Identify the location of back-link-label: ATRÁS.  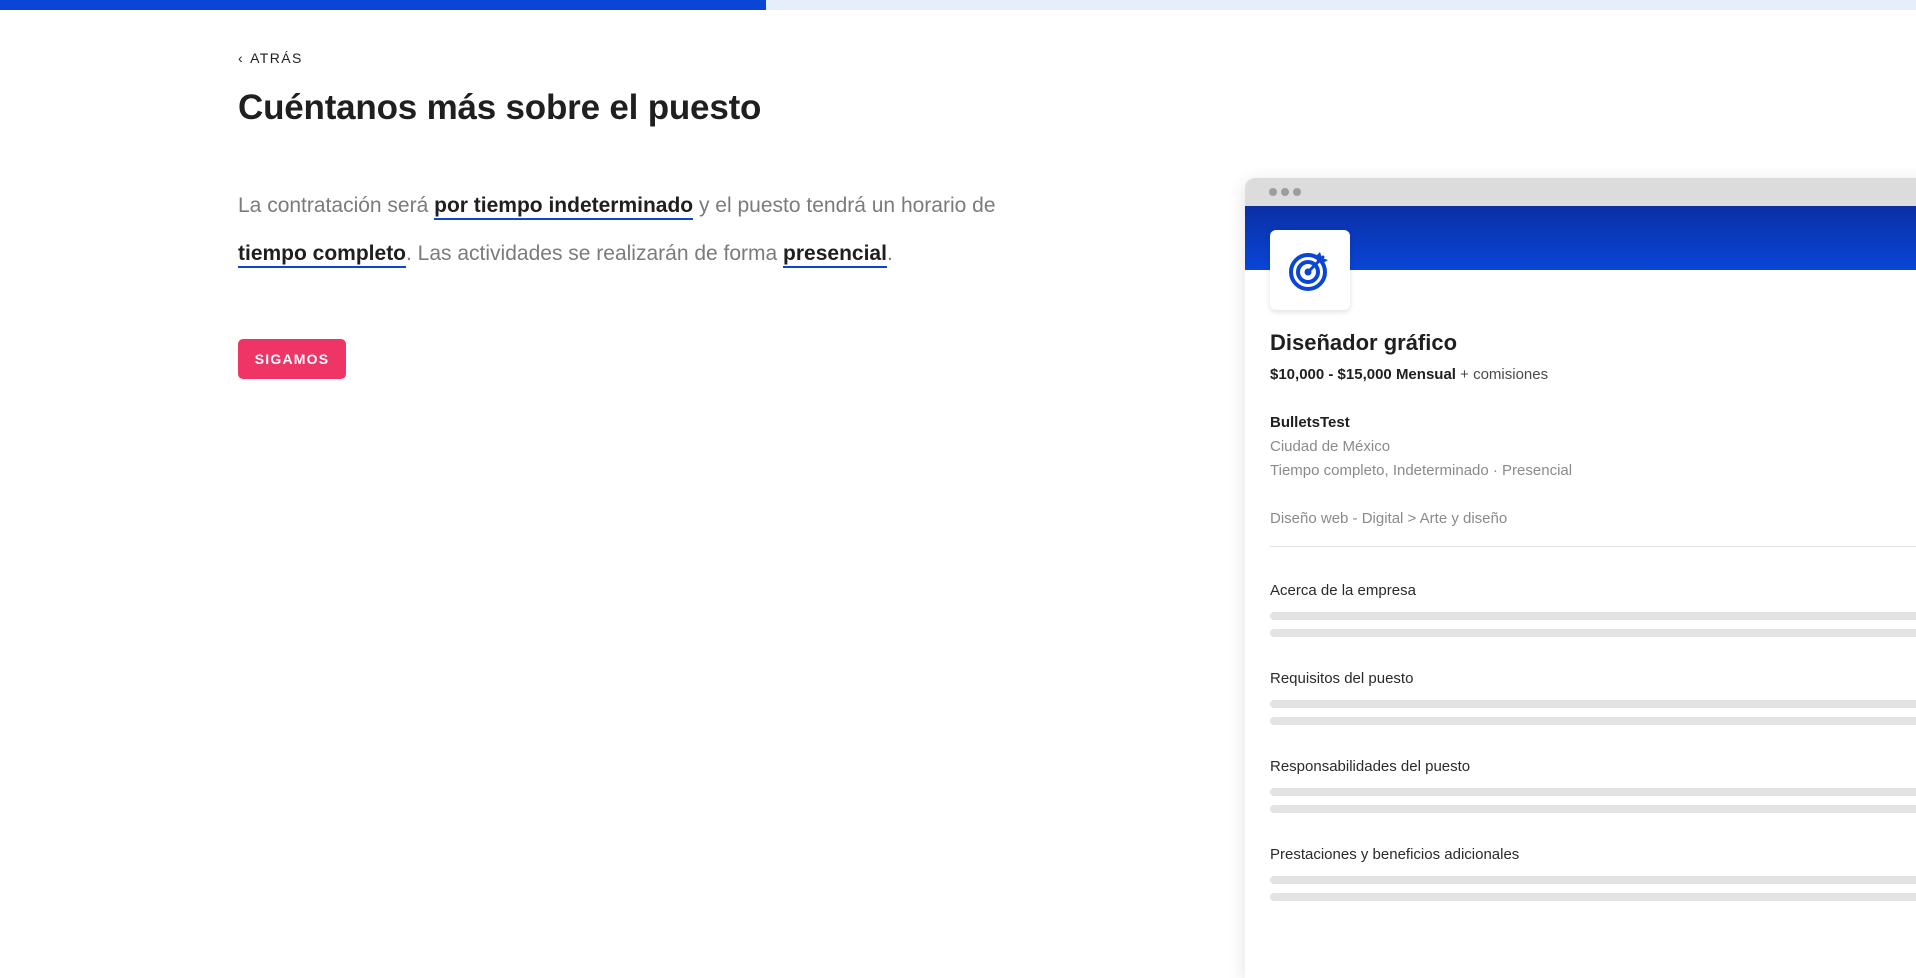
(276, 58).